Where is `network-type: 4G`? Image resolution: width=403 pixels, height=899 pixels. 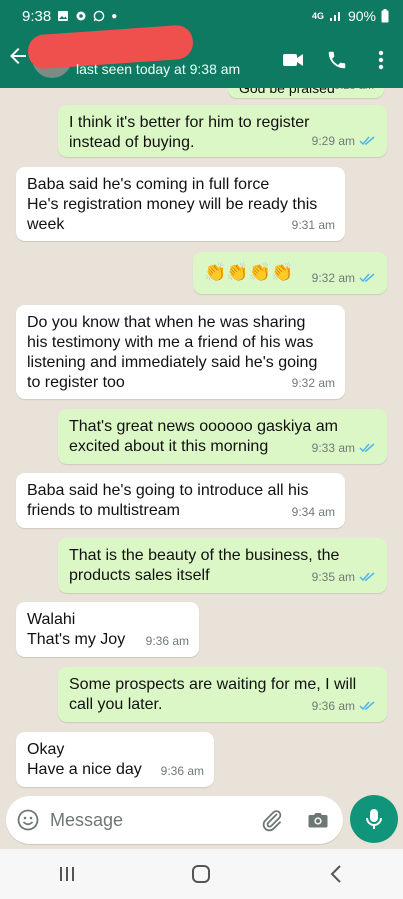 network-type: 4G is located at coordinates (317, 16).